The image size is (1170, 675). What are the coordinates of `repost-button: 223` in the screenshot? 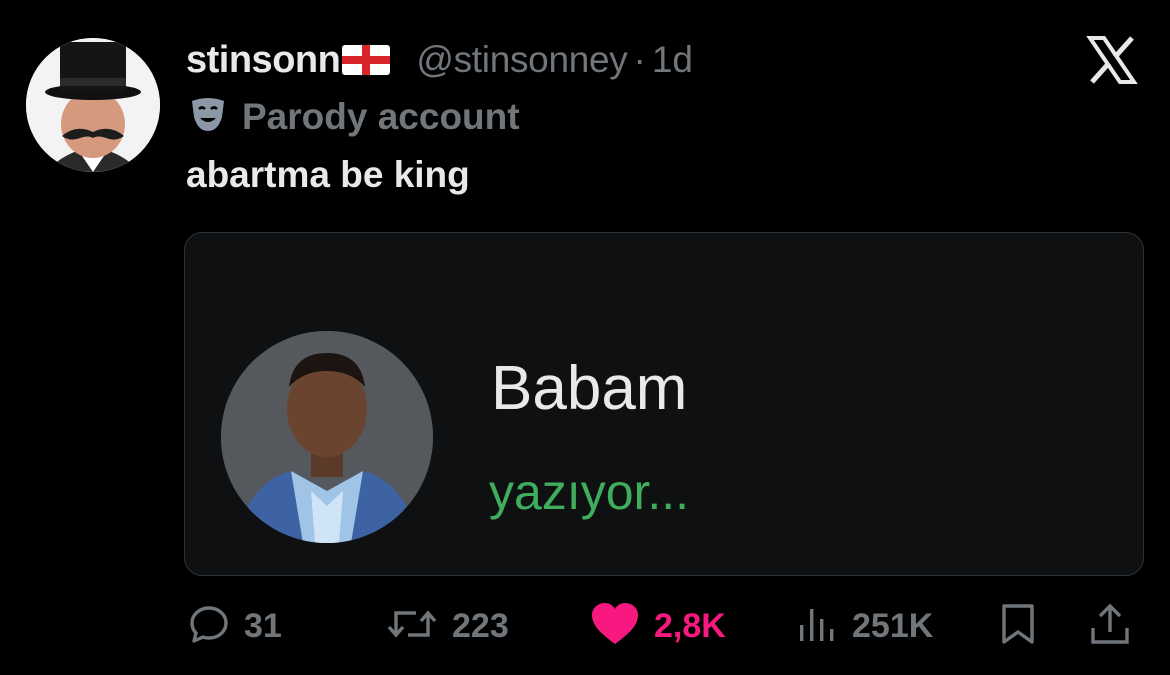 It's located at (447, 626).